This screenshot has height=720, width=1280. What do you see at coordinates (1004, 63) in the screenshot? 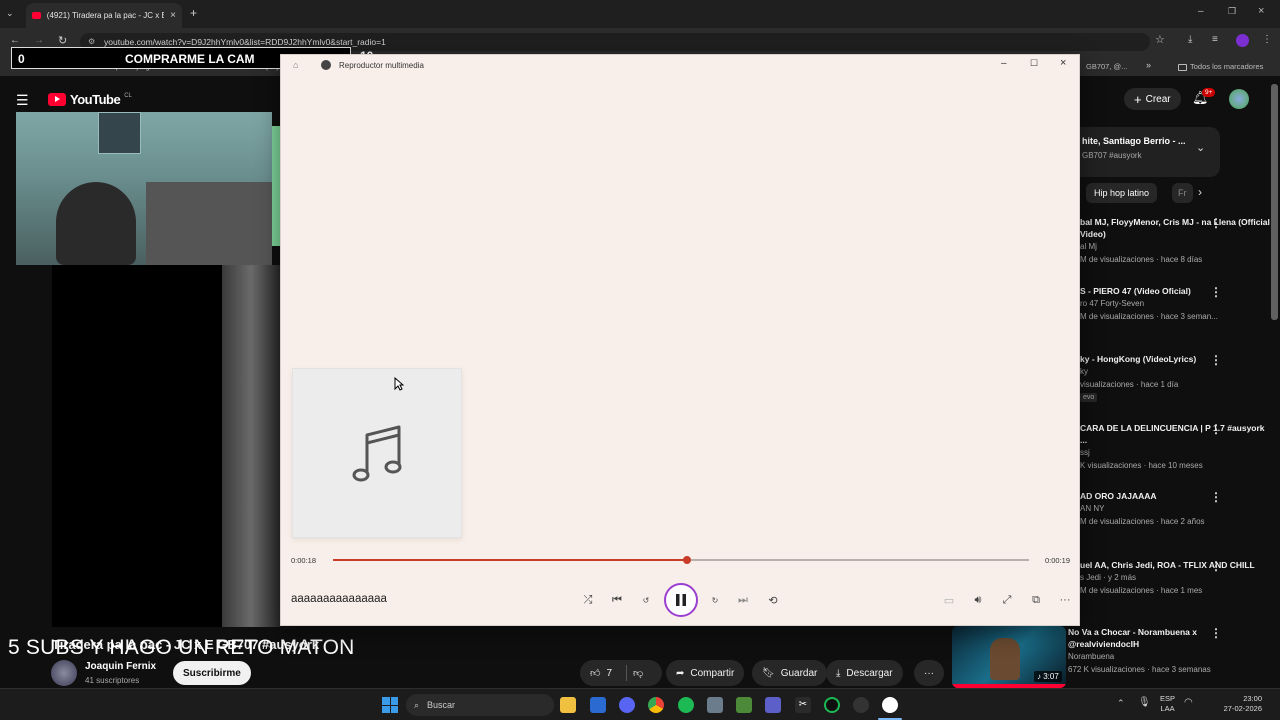
I see `player-minimize-icon: –` at bounding box center [1004, 63].